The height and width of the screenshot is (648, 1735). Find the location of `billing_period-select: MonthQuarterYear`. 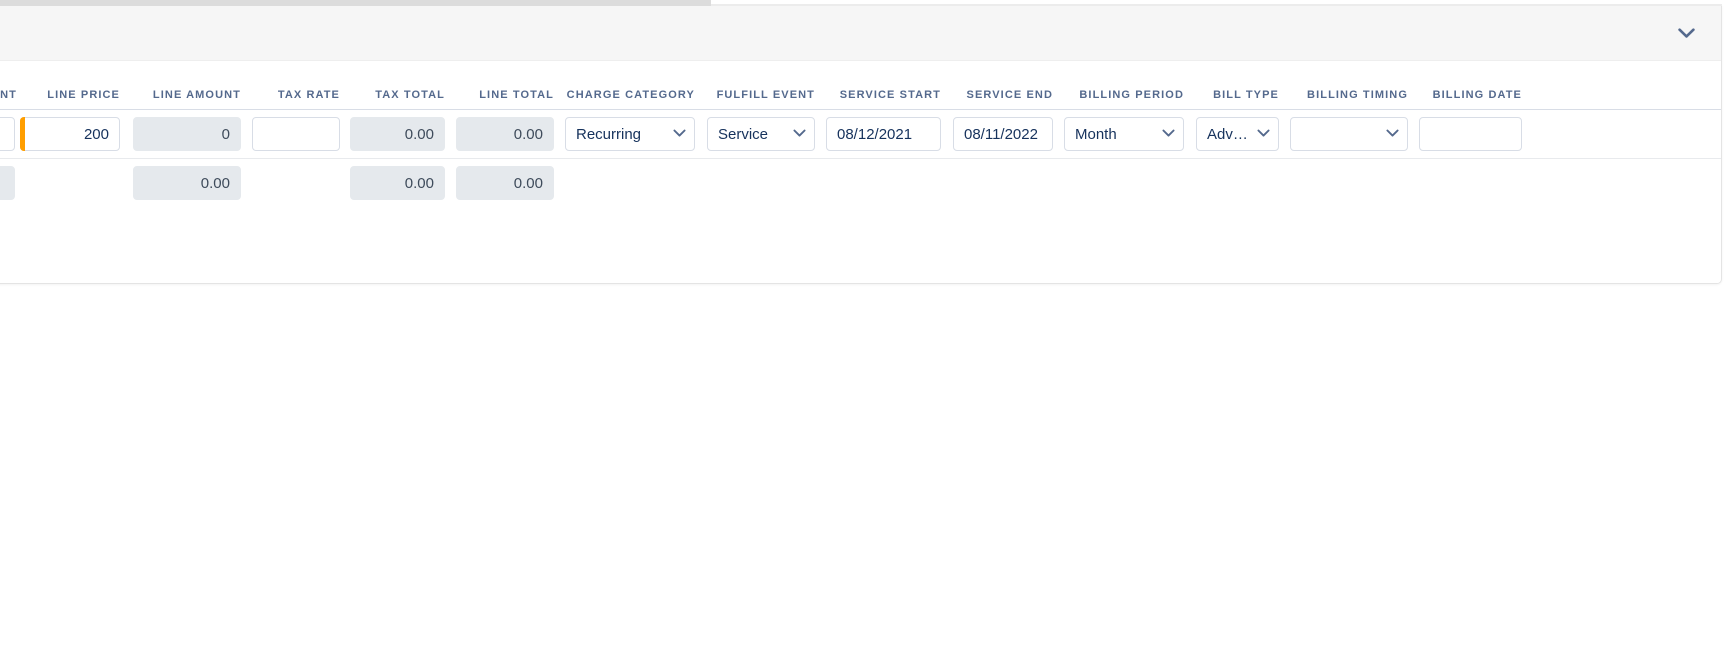

billing_period-select: MonthQuarterYear is located at coordinates (1124, 134).